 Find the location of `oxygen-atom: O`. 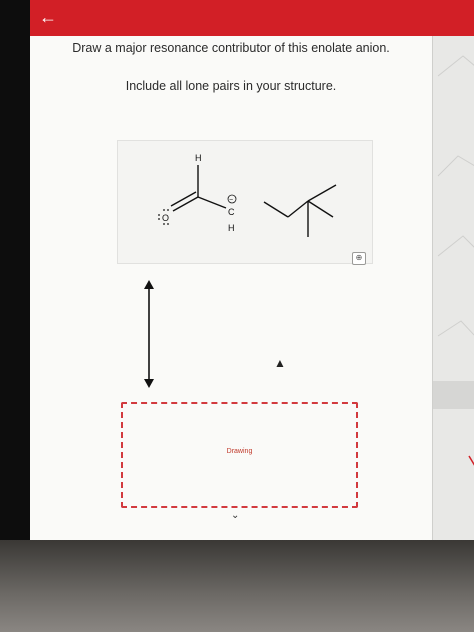

oxygen-atom: O is located at coordinates (165, 218).